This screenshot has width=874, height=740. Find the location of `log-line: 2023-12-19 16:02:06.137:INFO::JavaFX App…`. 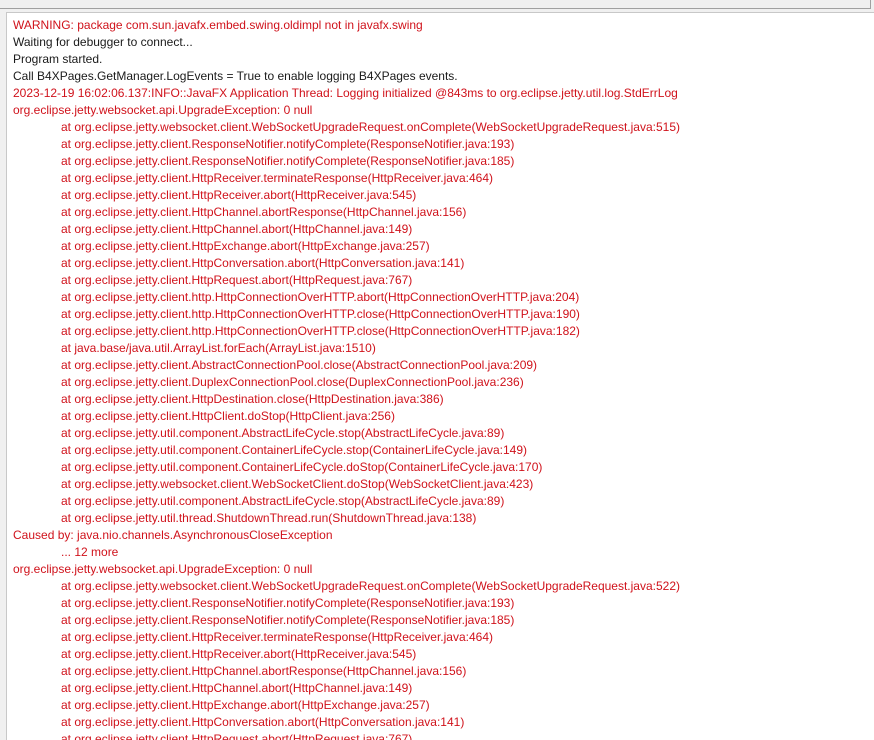

log-line: 2023-12-19 16:02:06.137:INFO::JavaFX App… is located at coordinates (443, 93).